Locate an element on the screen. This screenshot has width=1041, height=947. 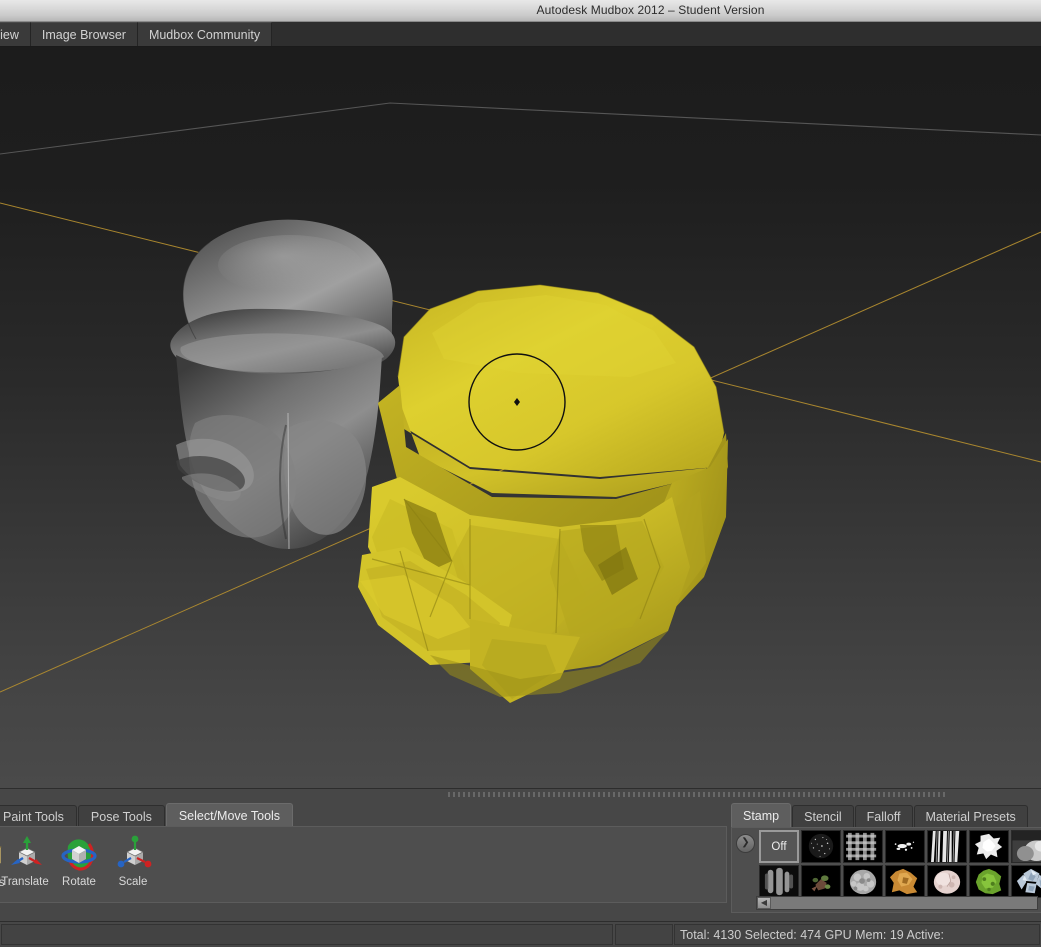
tab-falloff: Falloff is located at coordinates (883, 816).